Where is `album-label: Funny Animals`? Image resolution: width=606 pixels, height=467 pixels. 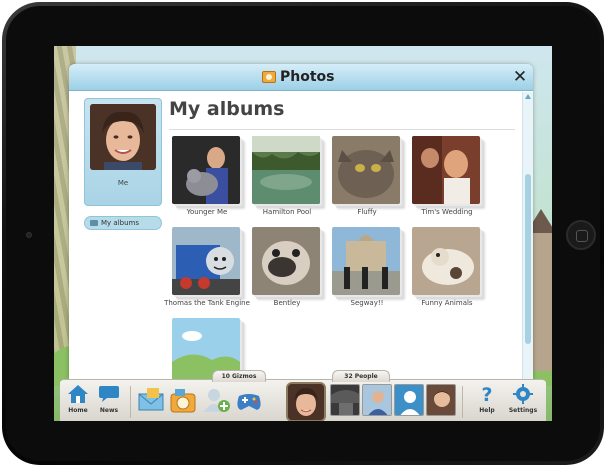 album-label: Funny Animals is located at coordinates (447, 303).